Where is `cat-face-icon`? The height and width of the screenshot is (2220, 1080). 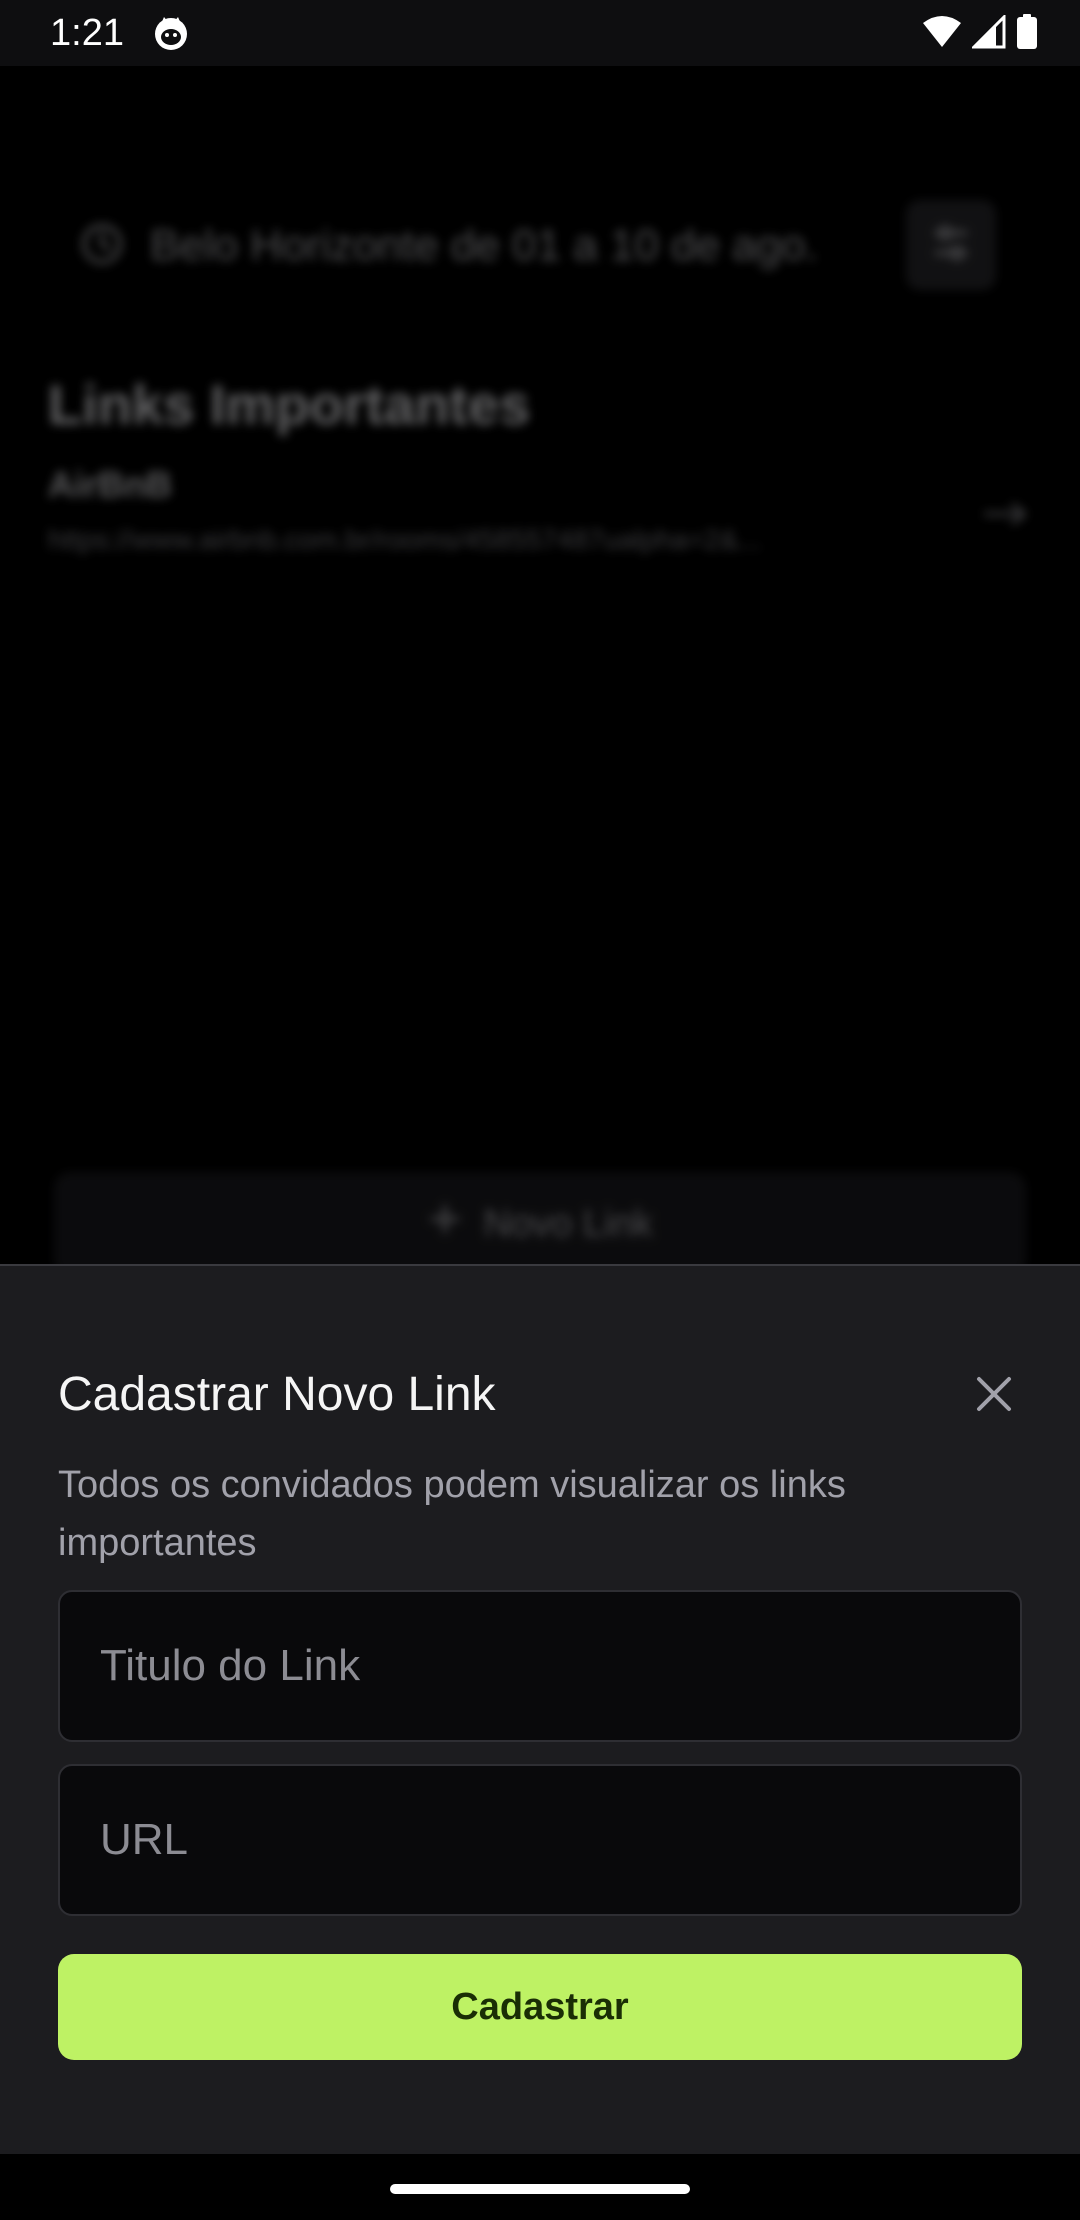 cat-face-icon is located at coordinates (171, 33).